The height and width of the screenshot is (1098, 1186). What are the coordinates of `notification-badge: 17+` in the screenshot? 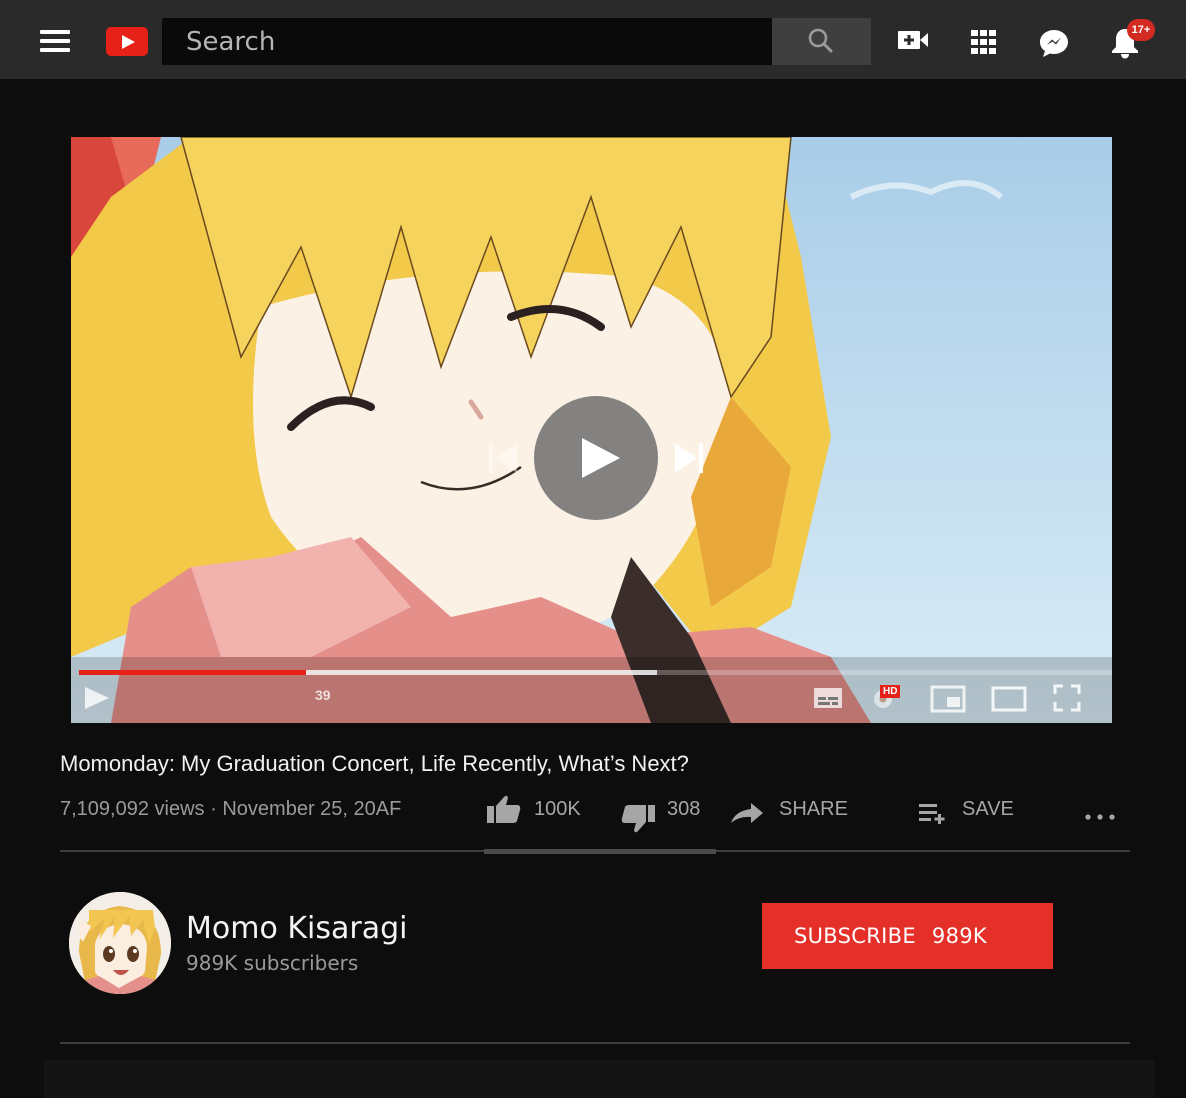 It's located at (1141, 30).